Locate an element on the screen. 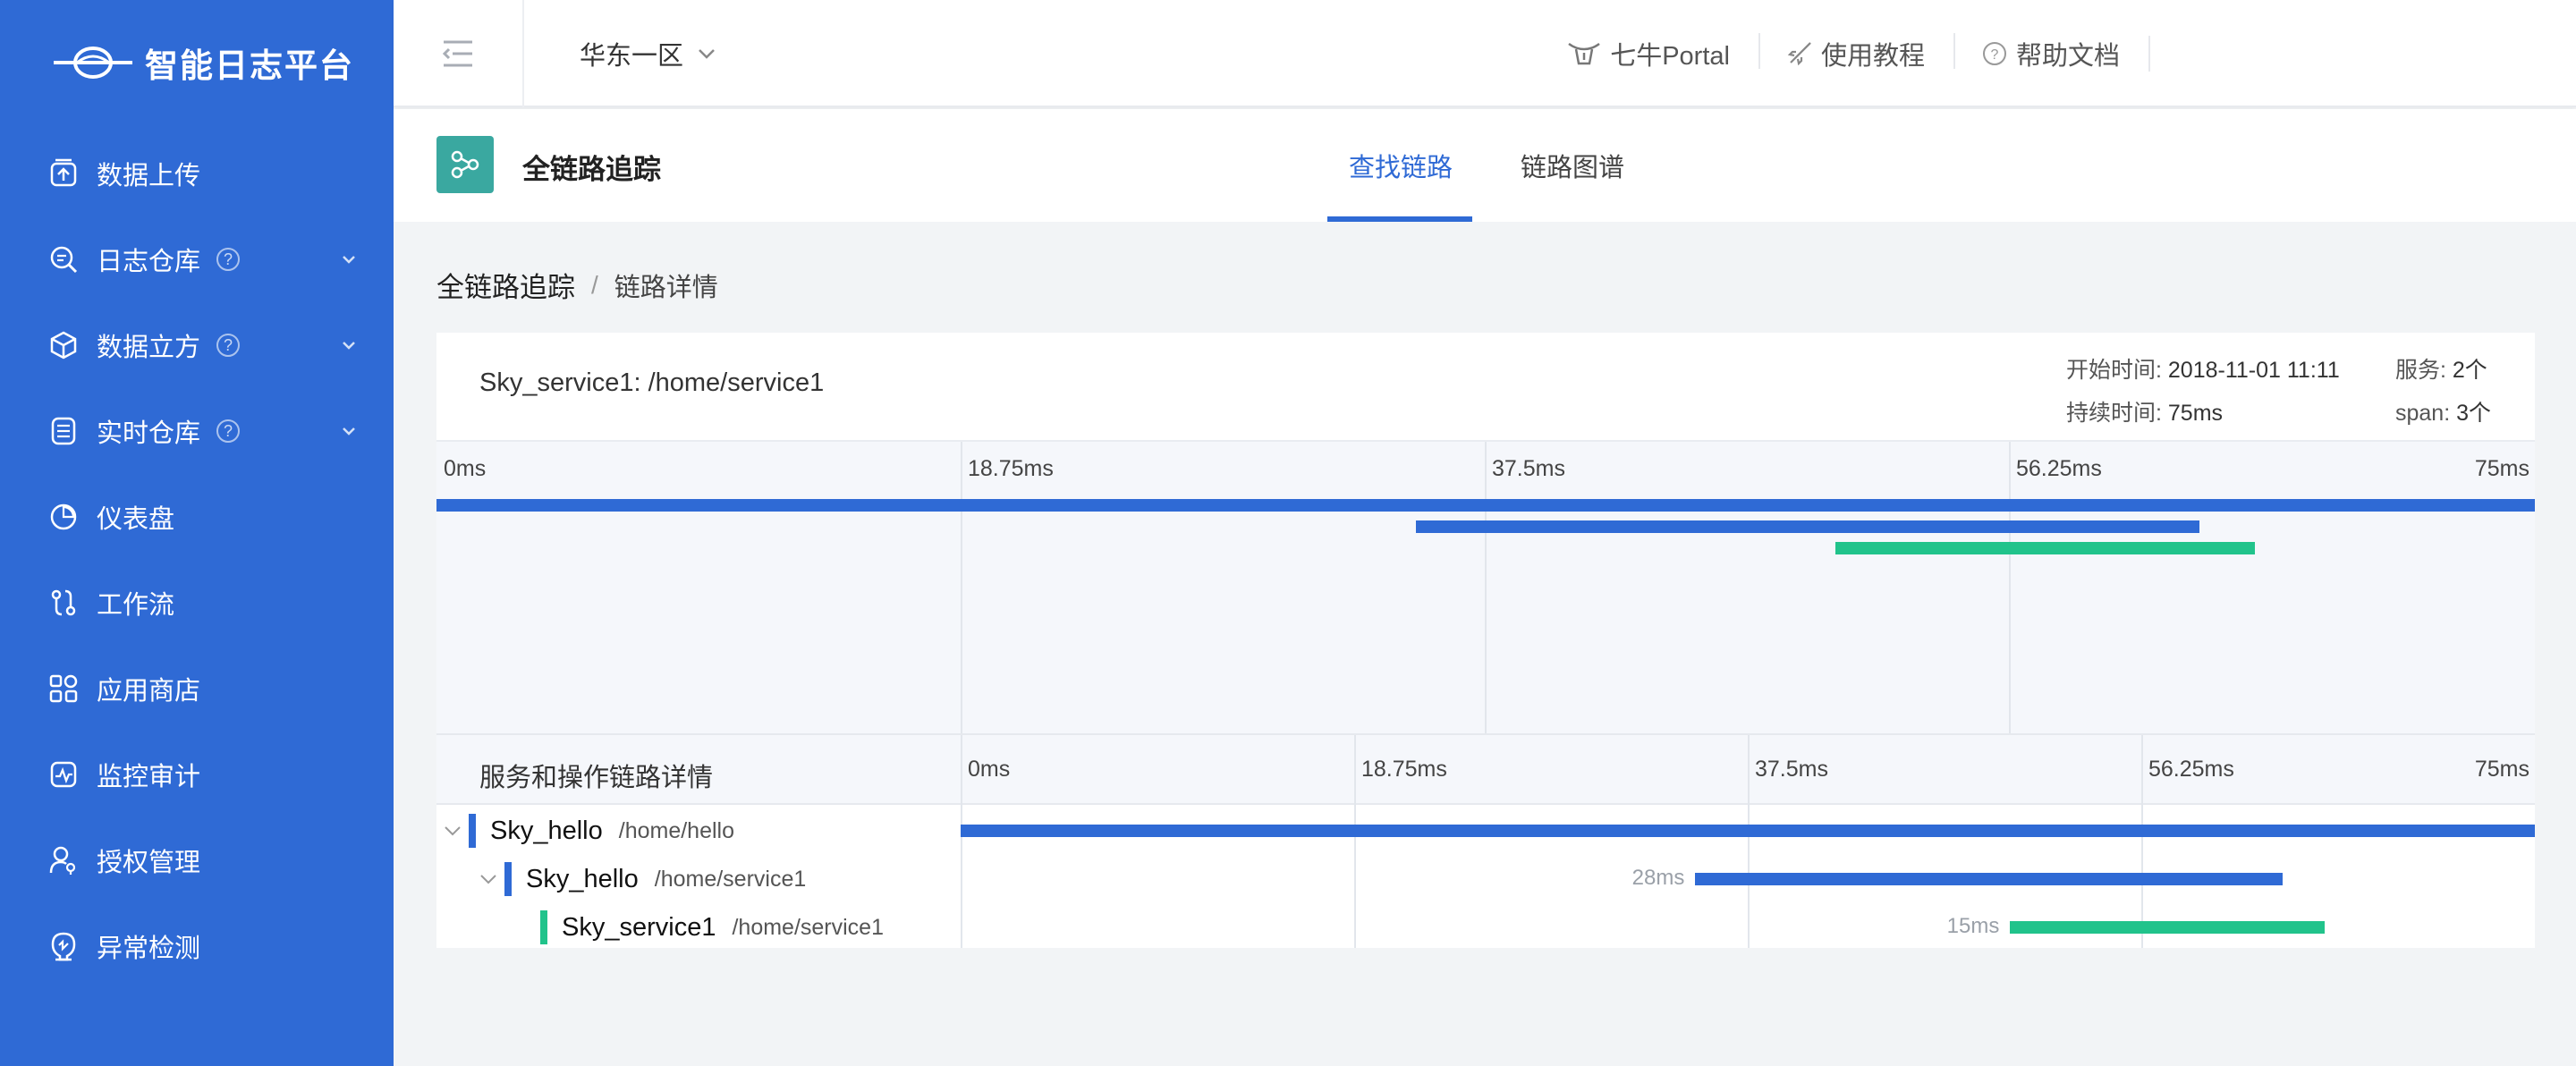  tutorial-link: 使用教程 is located at coordinates (1855, 52).